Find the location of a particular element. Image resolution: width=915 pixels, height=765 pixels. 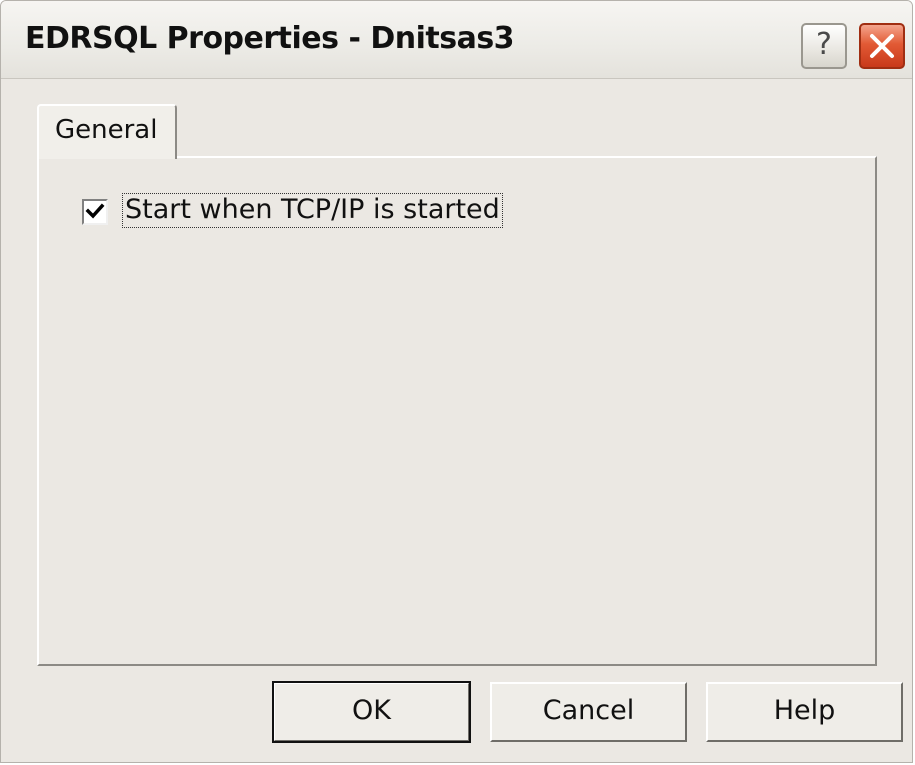

close-button is located at coordinates (882, 46).